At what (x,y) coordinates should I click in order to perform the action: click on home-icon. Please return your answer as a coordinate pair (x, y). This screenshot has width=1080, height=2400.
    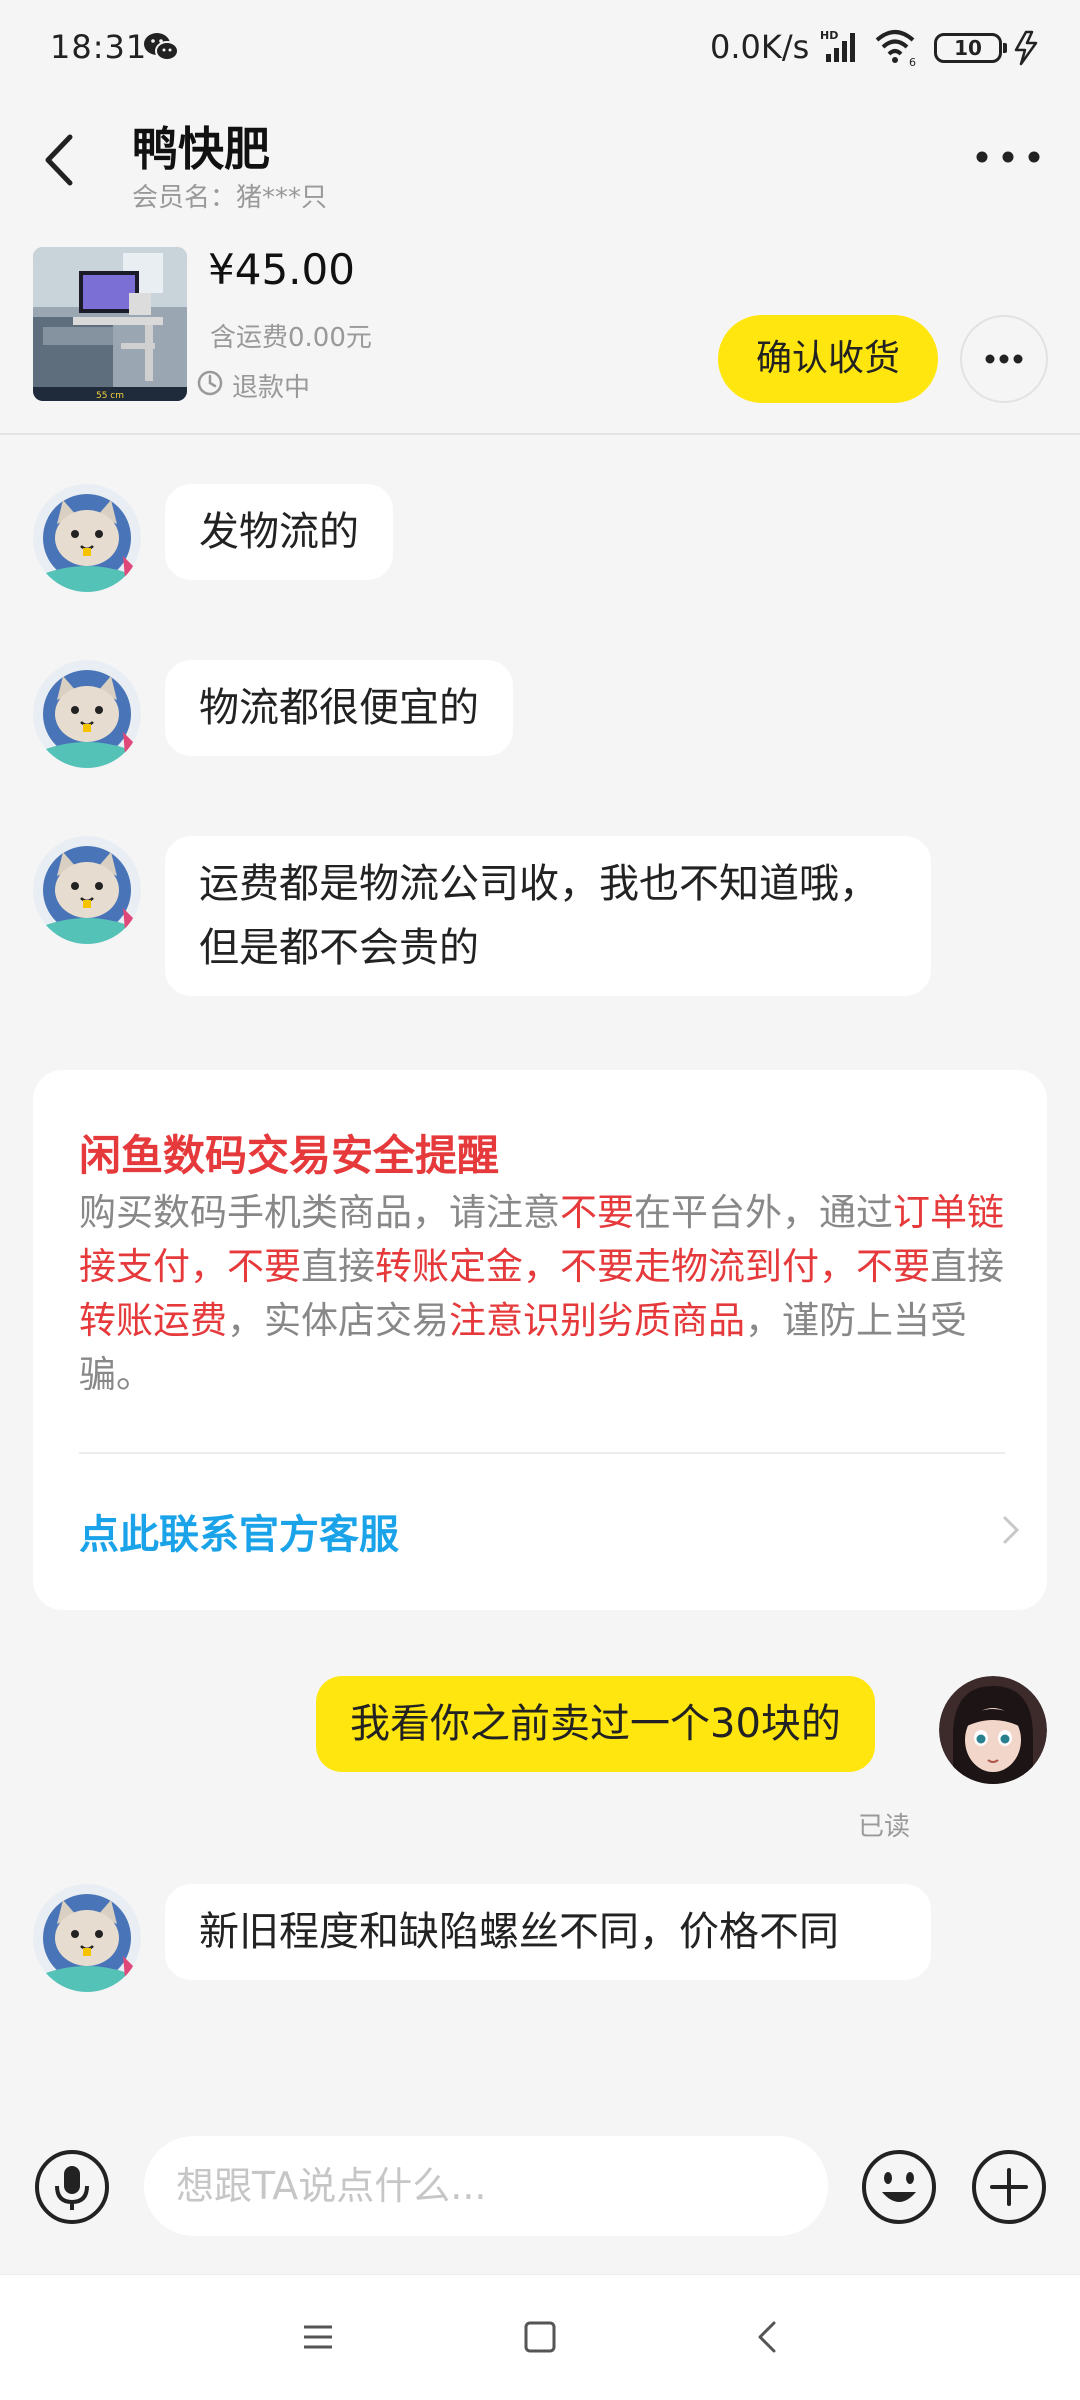
    Looking at the image, I should click on (540, 2337).